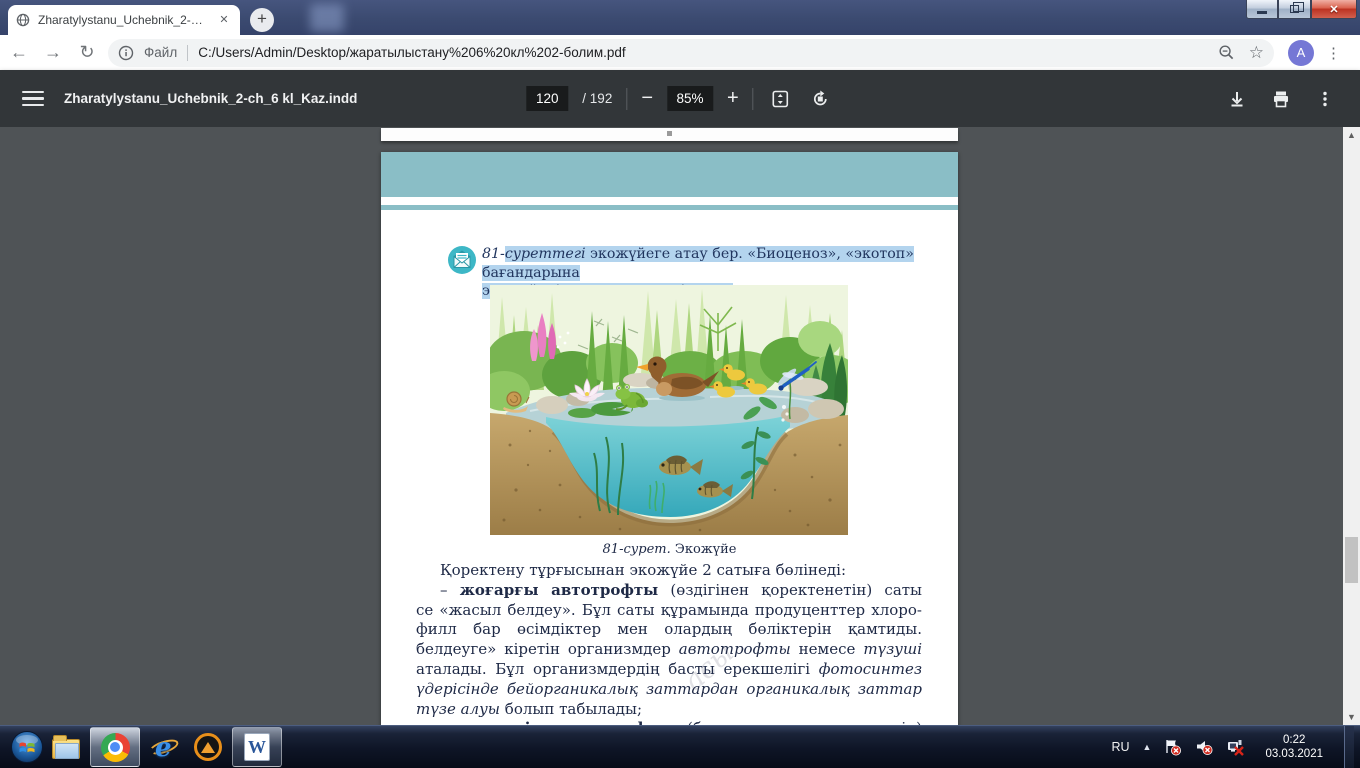  Describe the element at coordinates (1351, 717) in the screenshot. I see `scroll-down-icon: ▼` at that location.